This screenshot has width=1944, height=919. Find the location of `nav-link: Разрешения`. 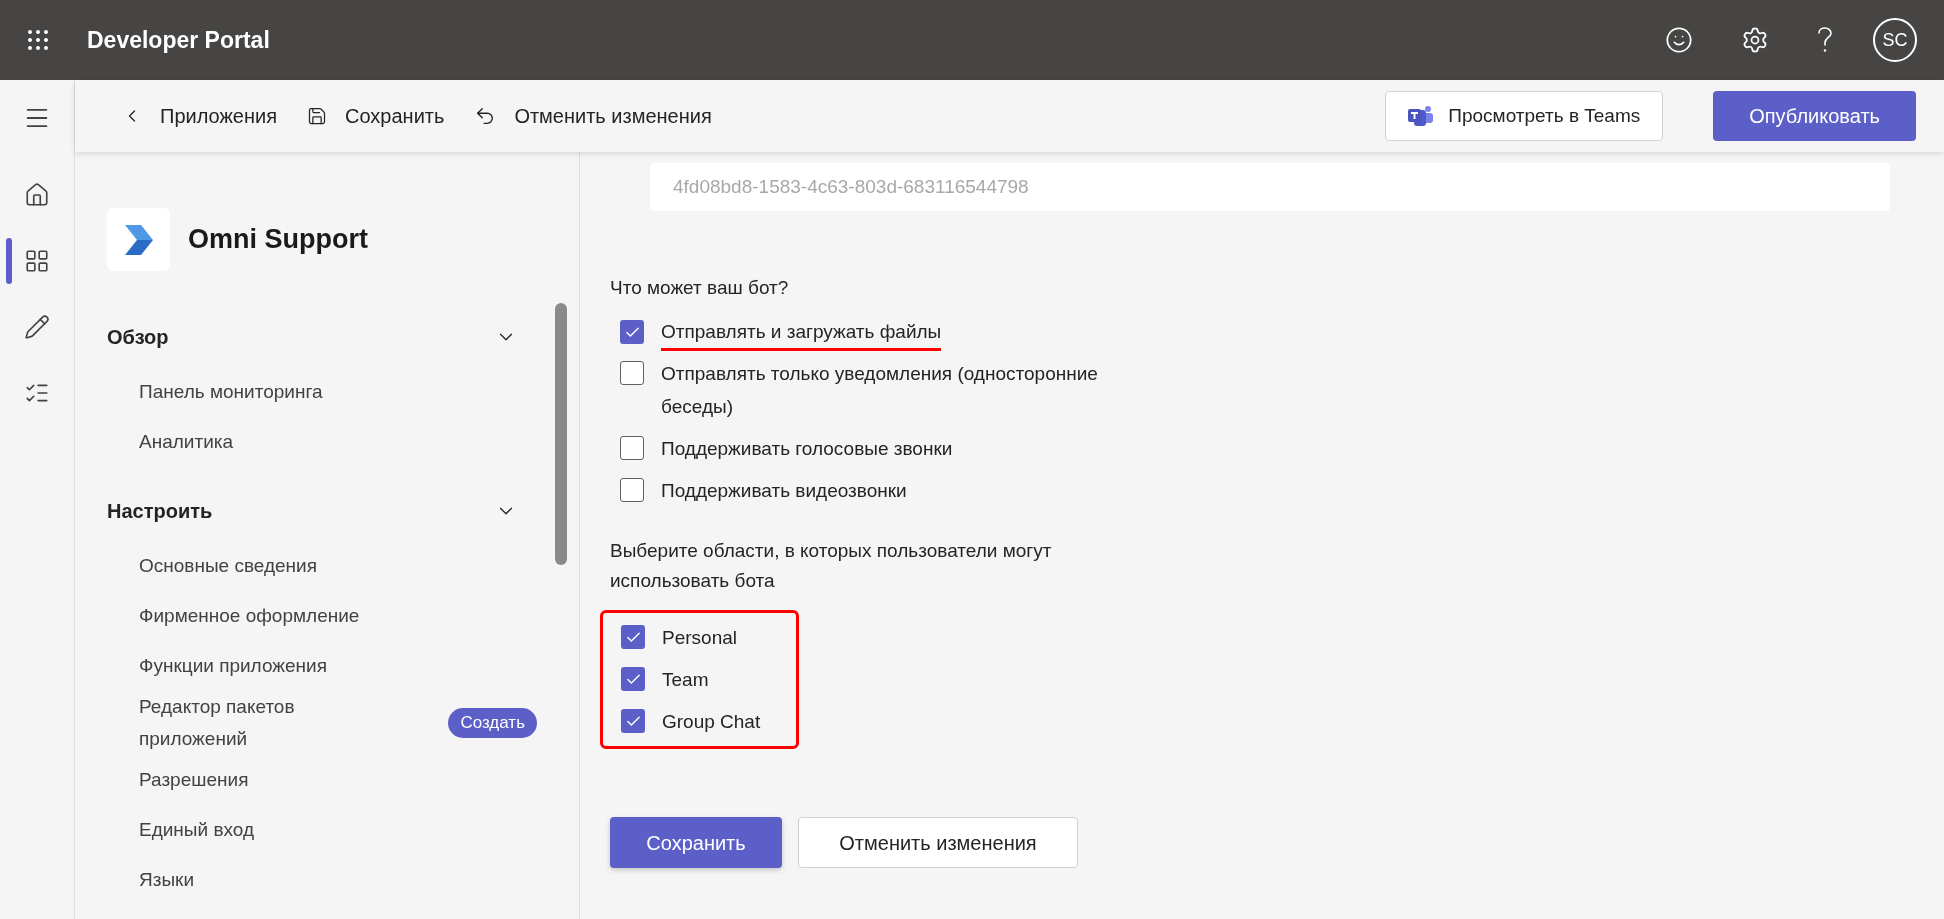

nav-link: Разрешения is located at coordinates (194, 780).